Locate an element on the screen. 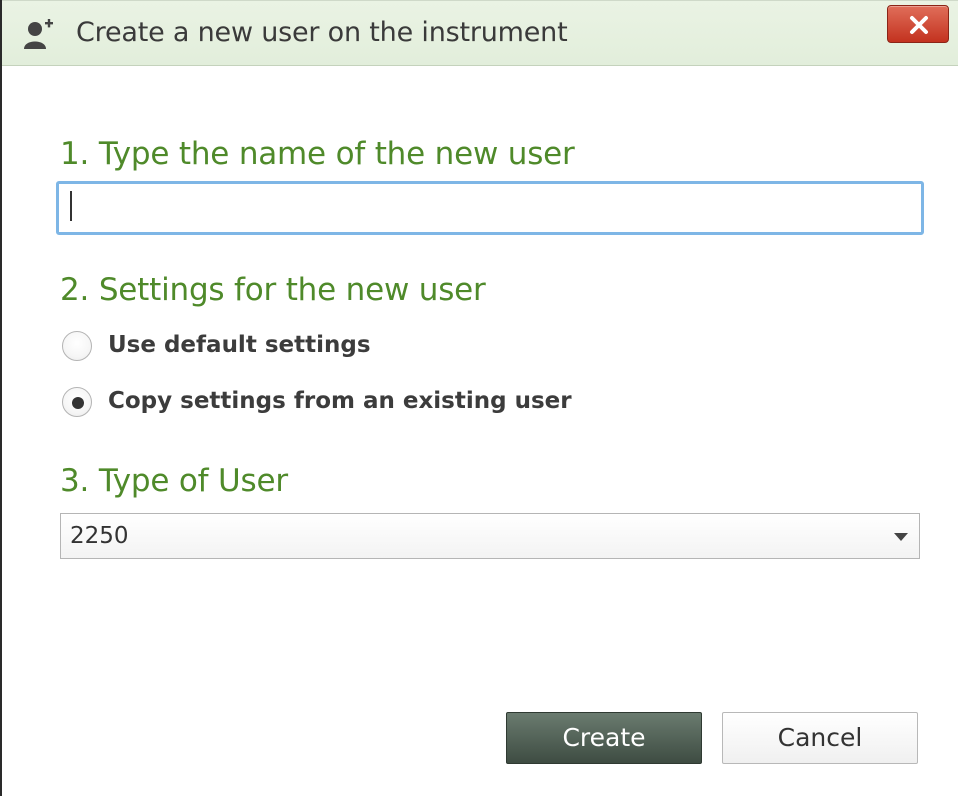 Image resolution: width=958 pixels, height=796 pixels. create-button: Create is located at coordinates (604, 738).